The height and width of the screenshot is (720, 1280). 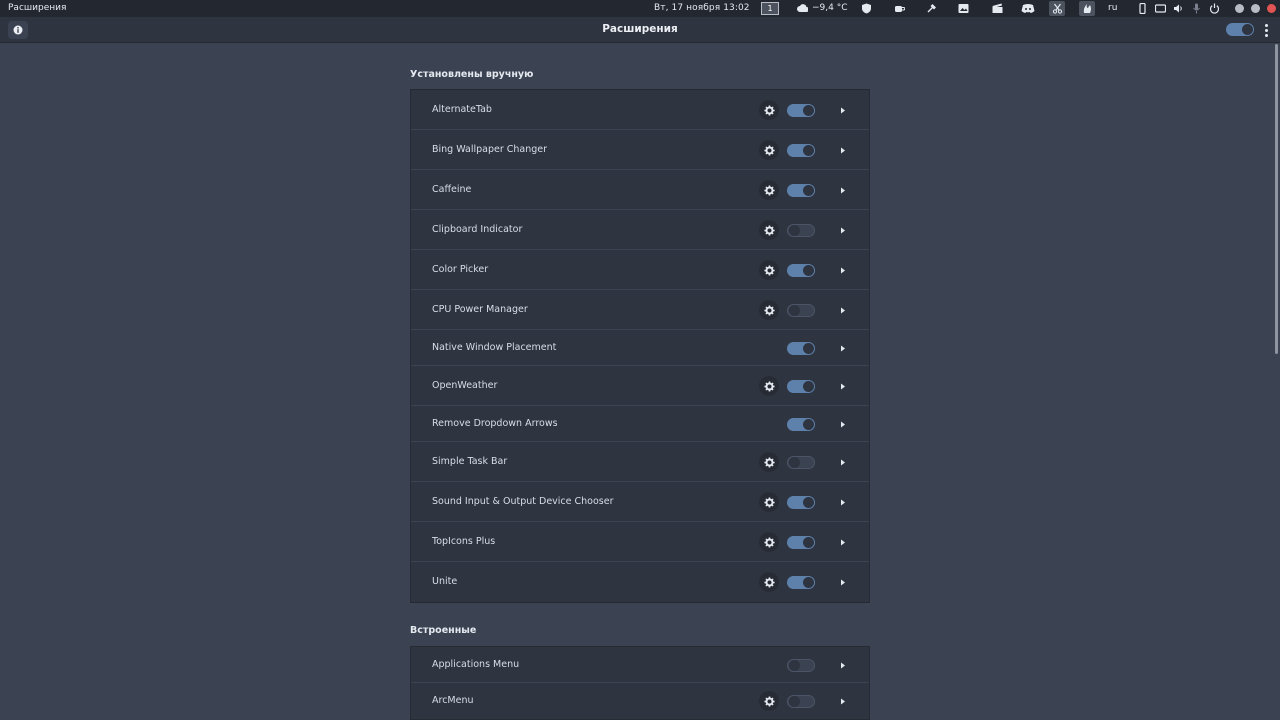 I want to click on extension-row: ArcMenu, so click(x=640, y=701).